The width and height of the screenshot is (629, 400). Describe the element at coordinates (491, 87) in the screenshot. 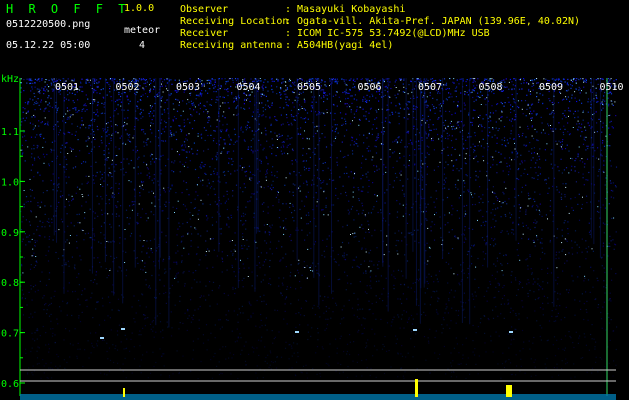

I see `x-tick-label: 0508` at that location.